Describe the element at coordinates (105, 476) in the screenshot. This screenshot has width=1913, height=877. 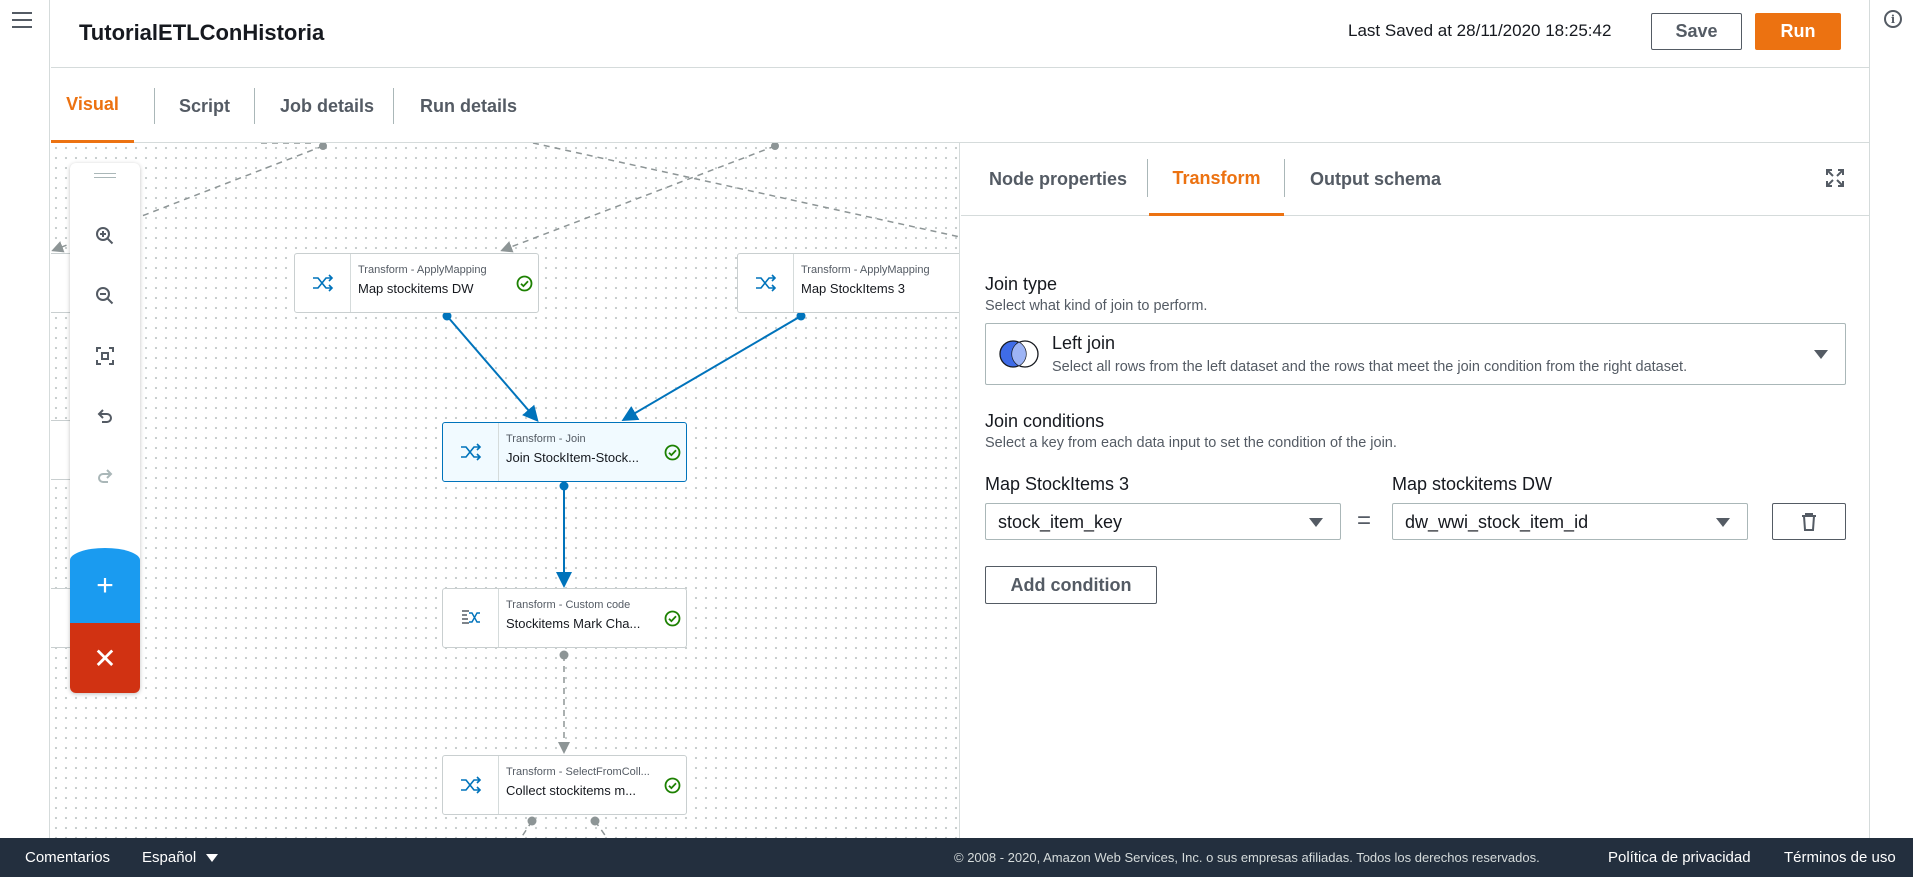
I see `redo-button` at that location.